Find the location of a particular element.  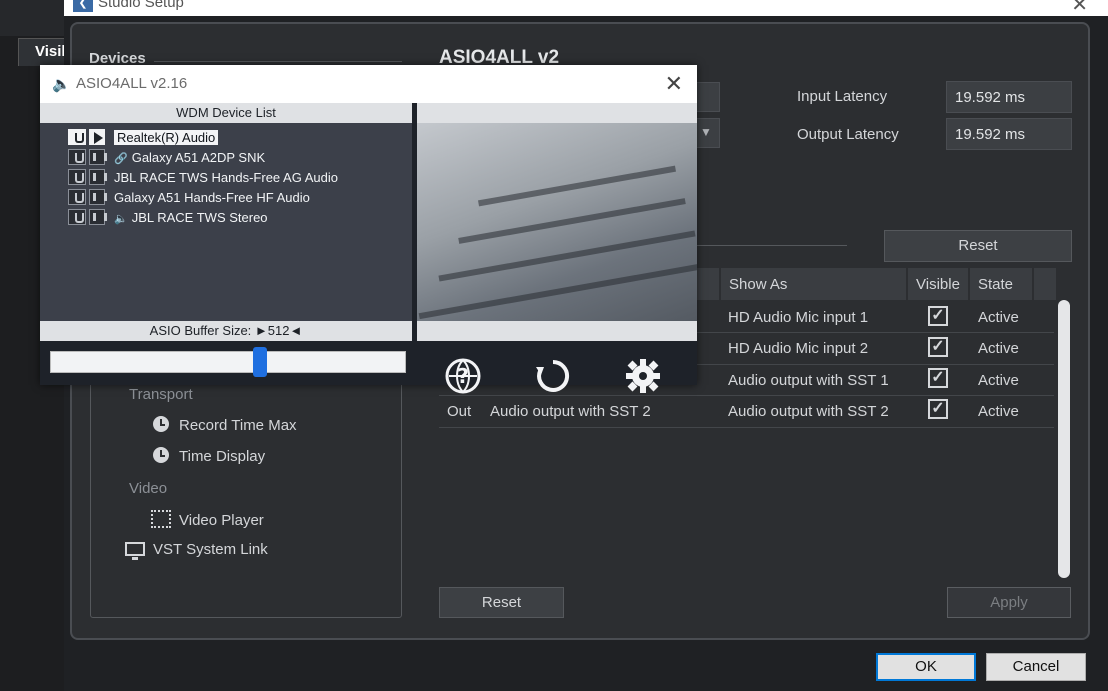

studio-title: Studio Setup is located at coordinates (141, 5).